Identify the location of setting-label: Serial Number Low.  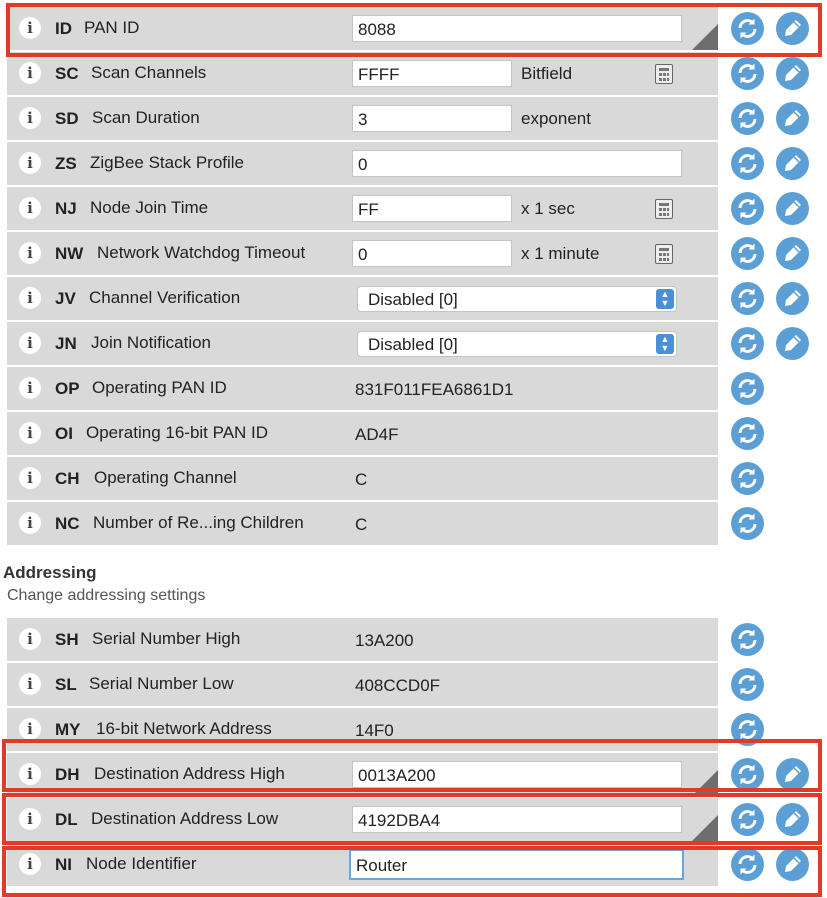
(161, 683).